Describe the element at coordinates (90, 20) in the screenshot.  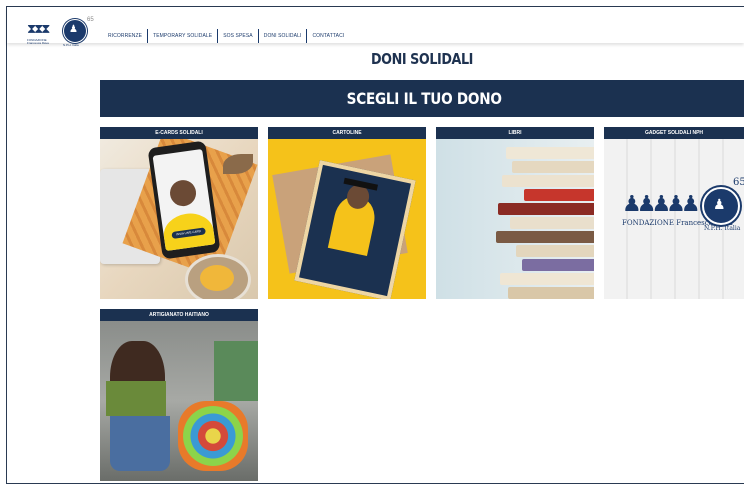
I see `logo-65: 65` at that location.